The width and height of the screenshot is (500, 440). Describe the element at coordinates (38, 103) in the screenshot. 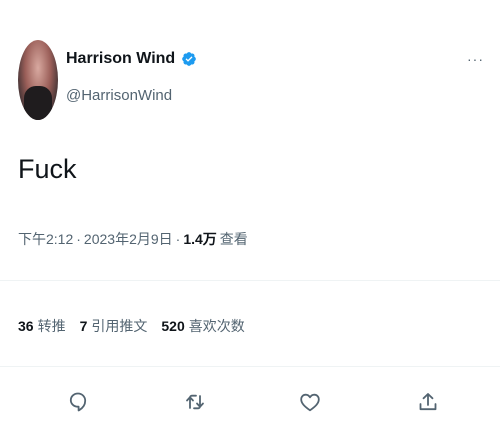

I see `avatar-figure` at that location.